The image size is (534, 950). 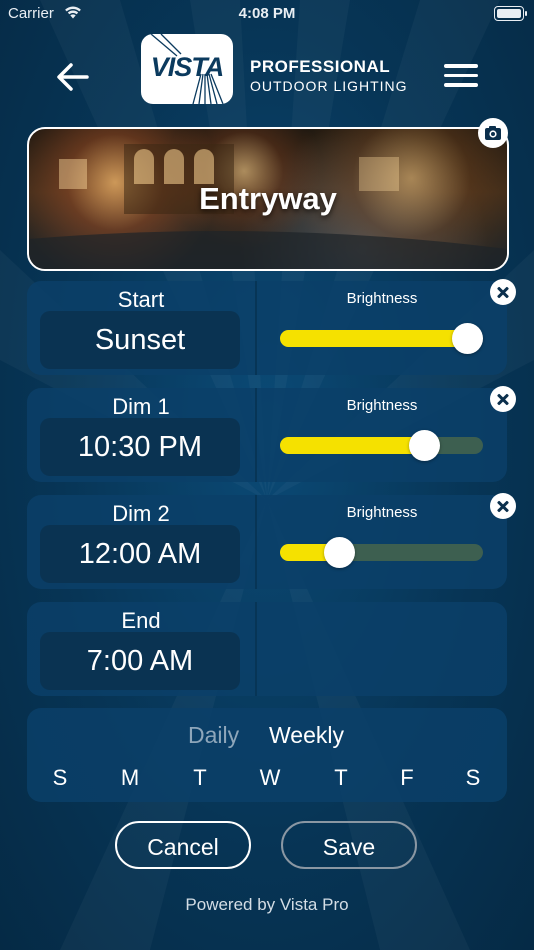 What do you see at coordinates (141, 299) in the screenshot?
I see `row-label: Start` at bounding box center [141, 299].